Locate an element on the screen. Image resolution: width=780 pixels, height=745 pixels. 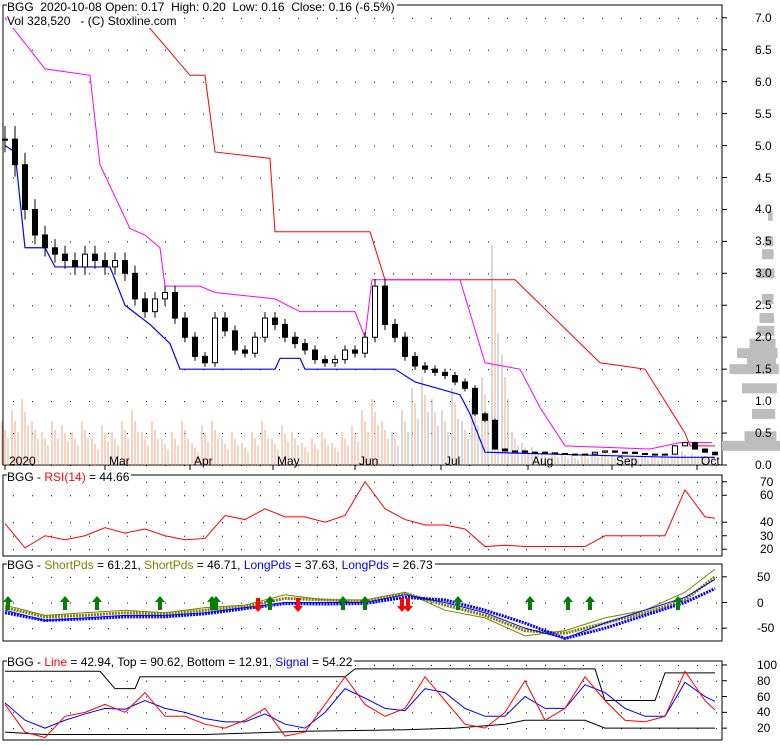
rsi-name: RSI(14) is located at coordinates (65, 477).